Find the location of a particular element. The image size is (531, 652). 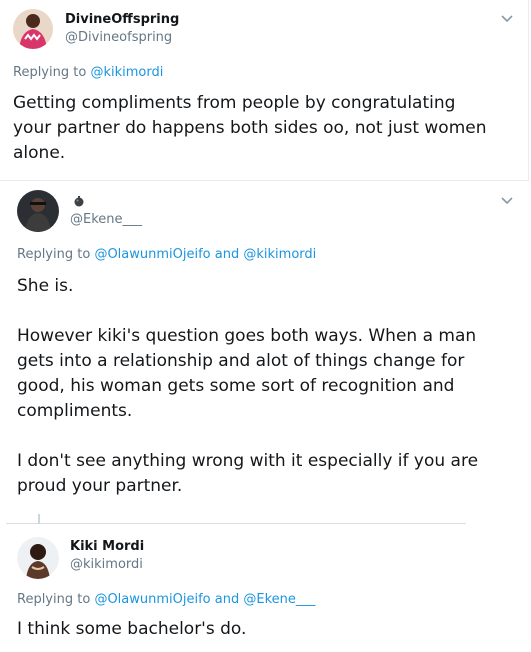

tweet-text: I think some bachelor's do. is located at coordinates (131, 629).